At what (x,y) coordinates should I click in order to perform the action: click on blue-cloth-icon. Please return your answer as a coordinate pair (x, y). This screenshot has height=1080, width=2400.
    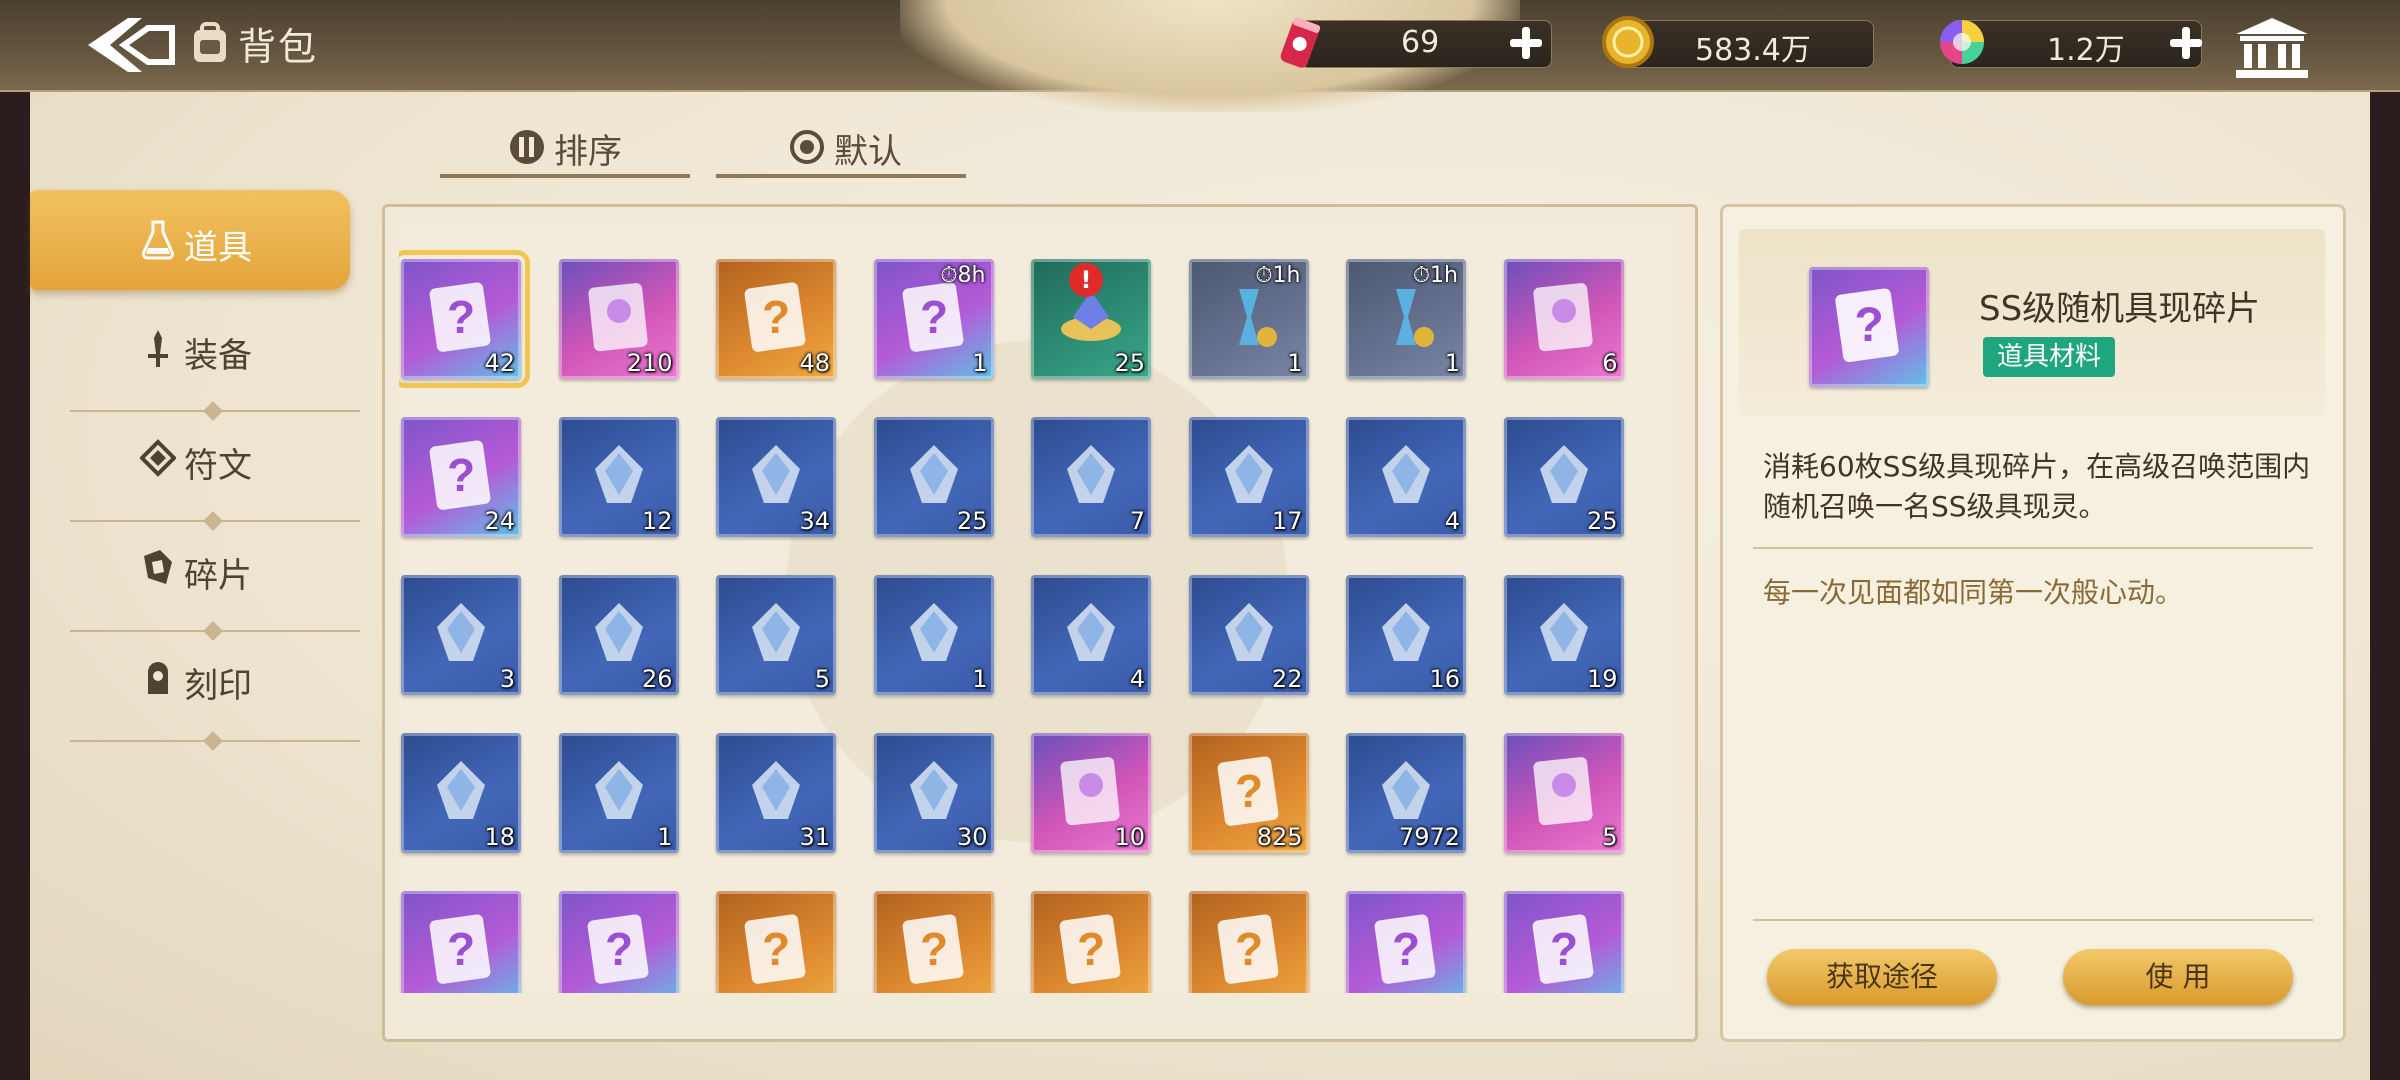
    Looking at the image, I should click on (776, 632).